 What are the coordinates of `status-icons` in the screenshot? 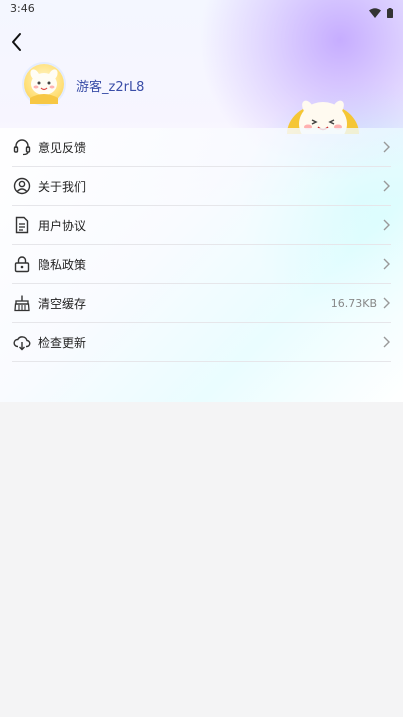 It's located at (381, 12).